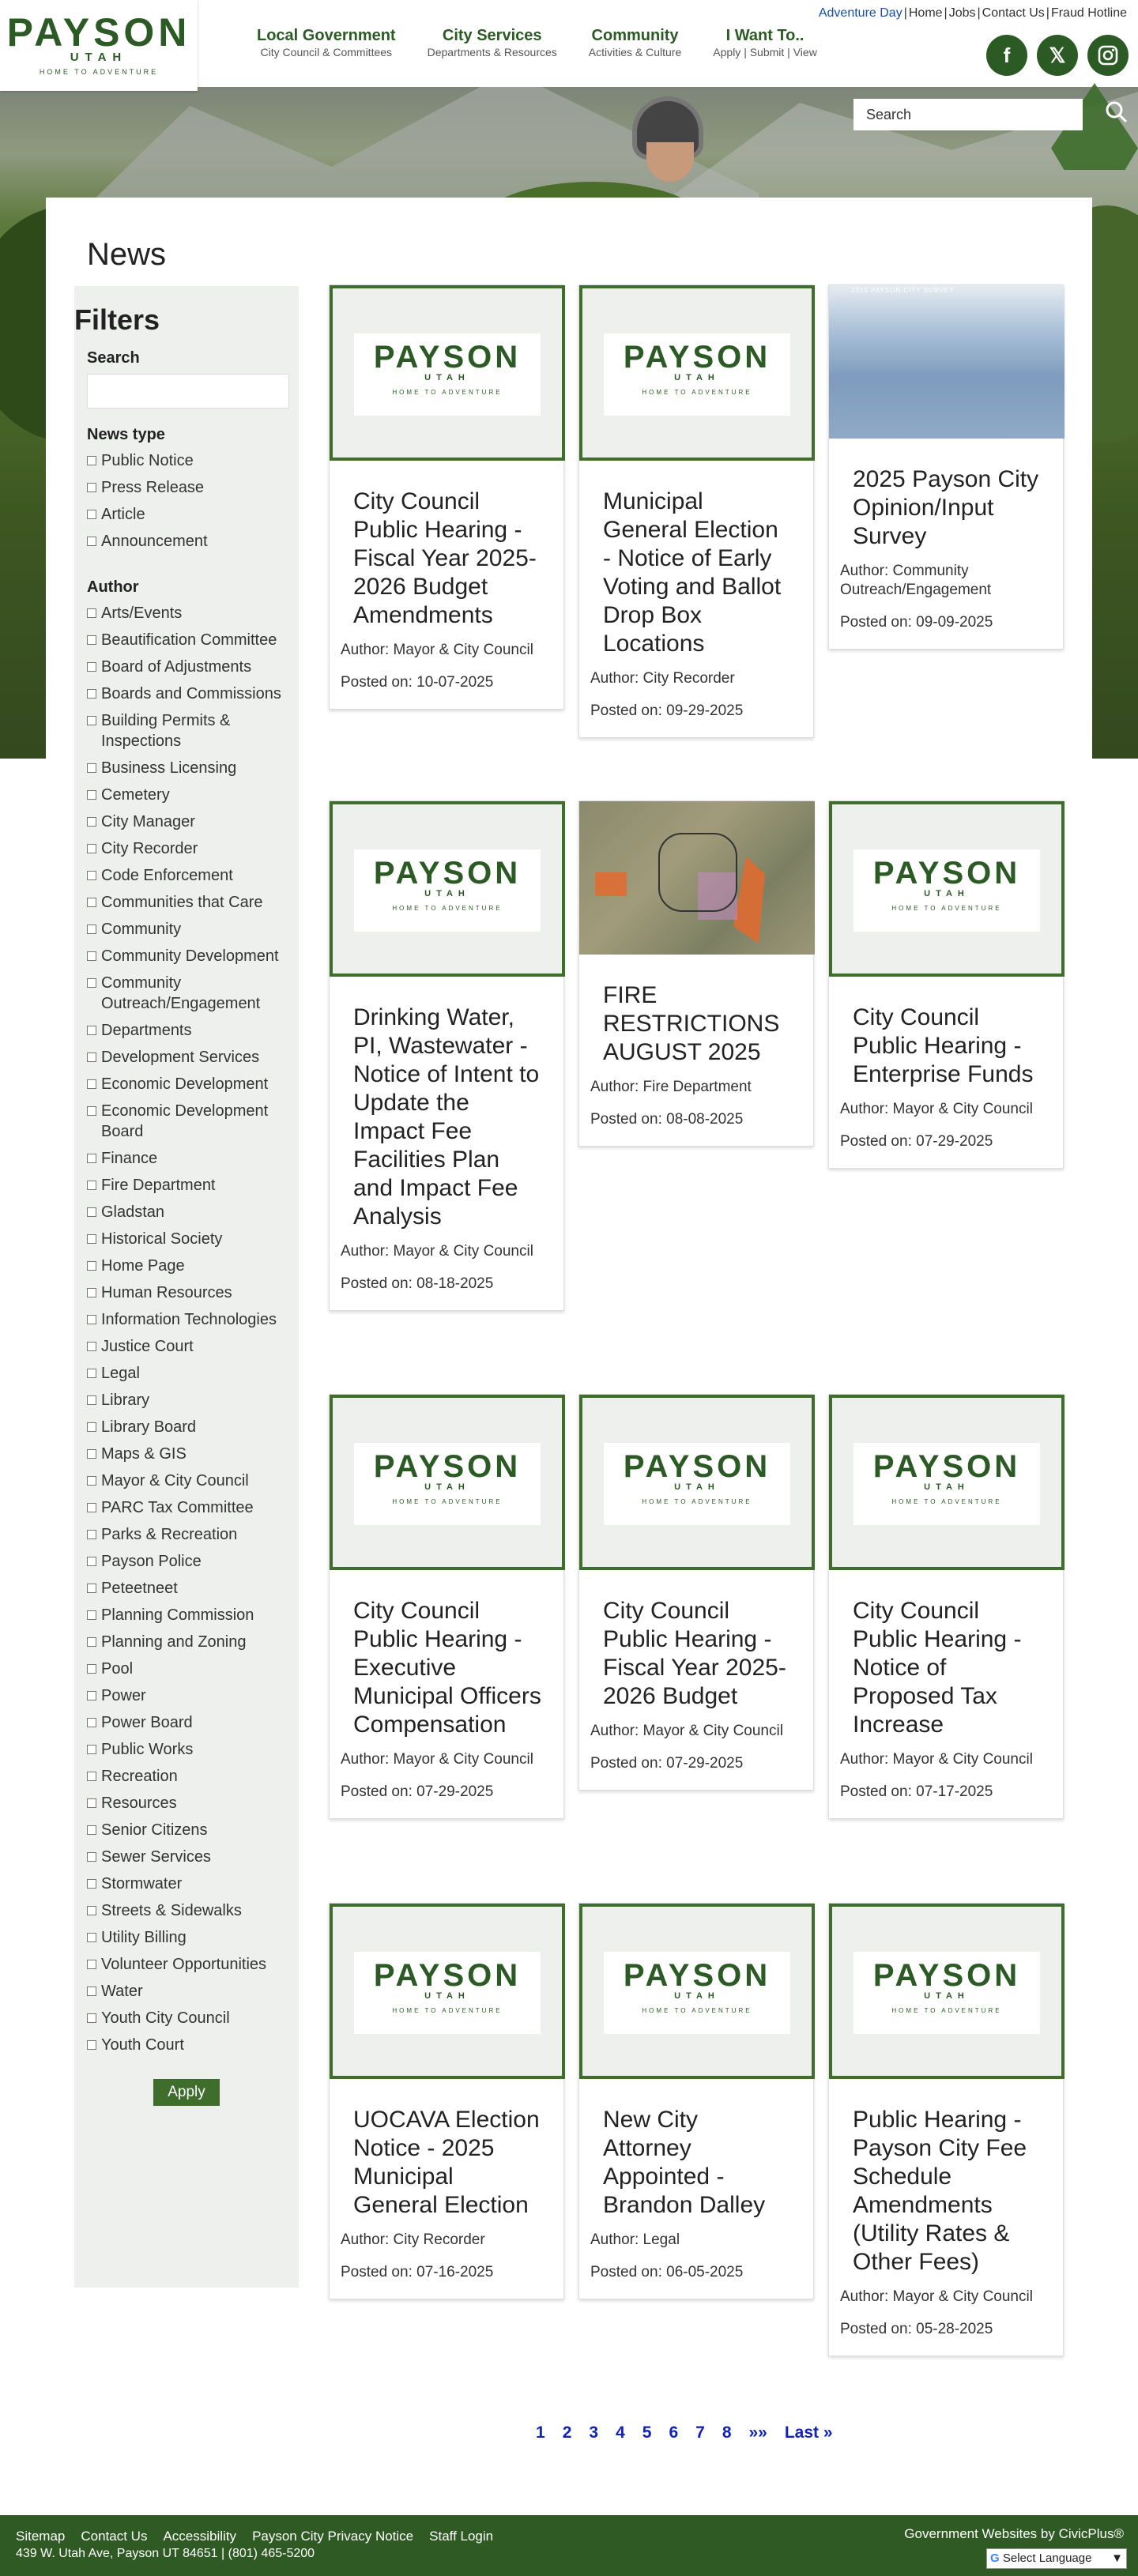  What do you see at coordinates (188, 1265) in the screenshot?
I see `author-option: Home Page` at bounding box center [188, 1265].